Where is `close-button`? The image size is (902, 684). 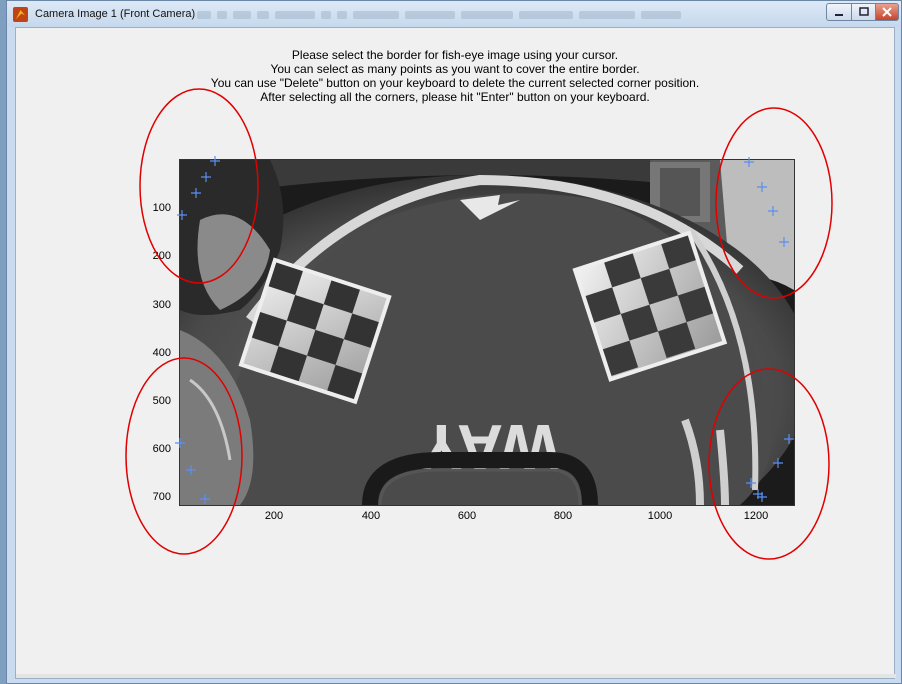 close-button is located at coordinates (887, 12).